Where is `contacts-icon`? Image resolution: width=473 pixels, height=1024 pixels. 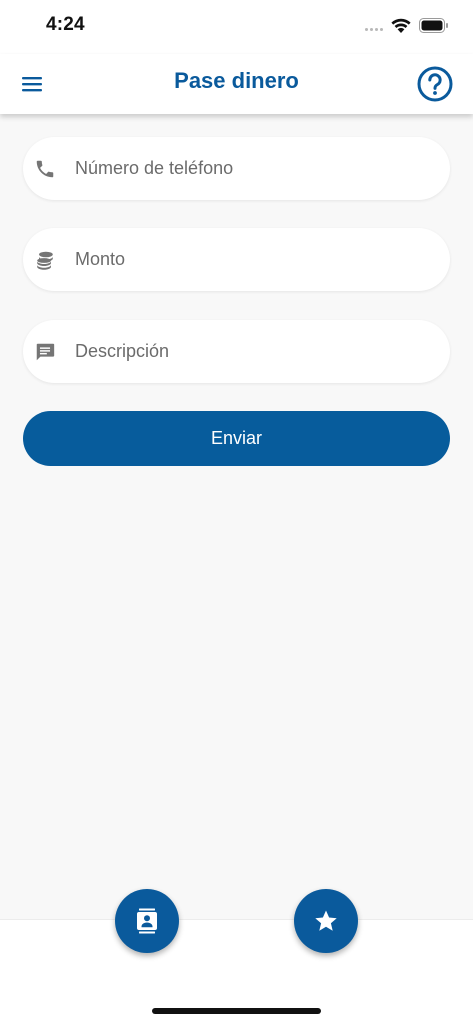
contacts-icon is located at coordinates (147, 921).